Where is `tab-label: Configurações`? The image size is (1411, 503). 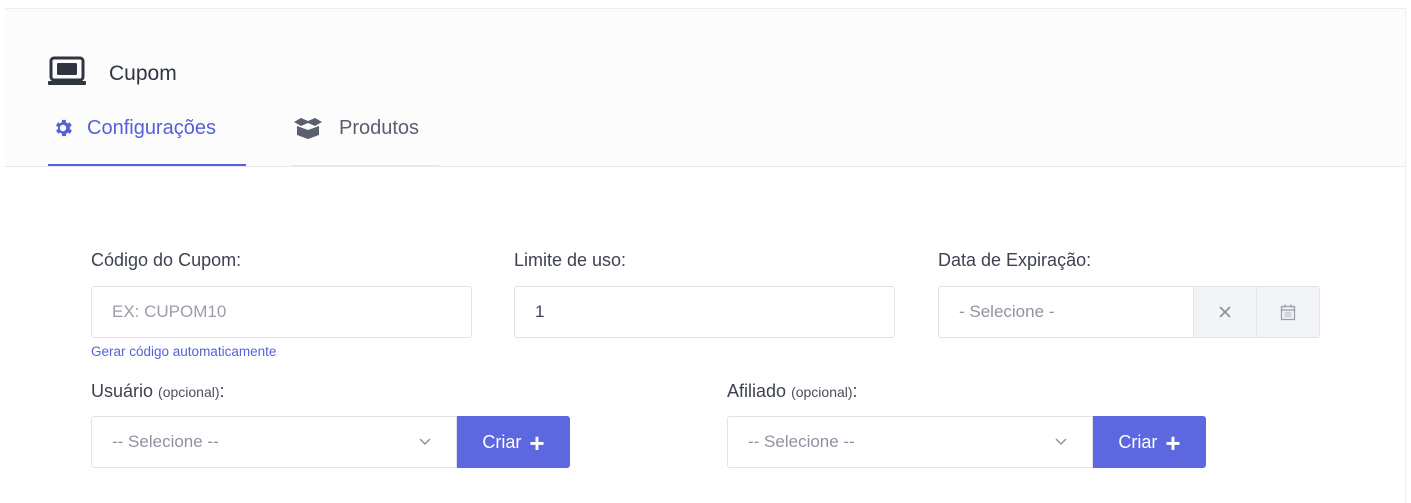 tab-label: Configurações is located at coordinates (151, 128).